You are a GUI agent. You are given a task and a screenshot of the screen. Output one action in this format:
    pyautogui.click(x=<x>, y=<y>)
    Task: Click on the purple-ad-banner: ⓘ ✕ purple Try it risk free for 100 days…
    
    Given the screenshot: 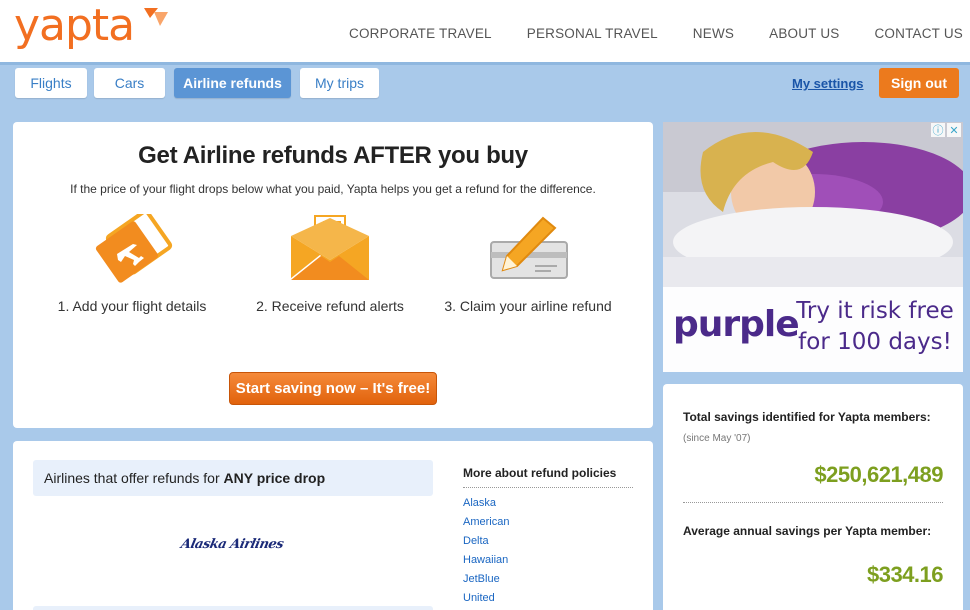 What is the action you would take?
    pyautogui.click(x=813, y=247)
    